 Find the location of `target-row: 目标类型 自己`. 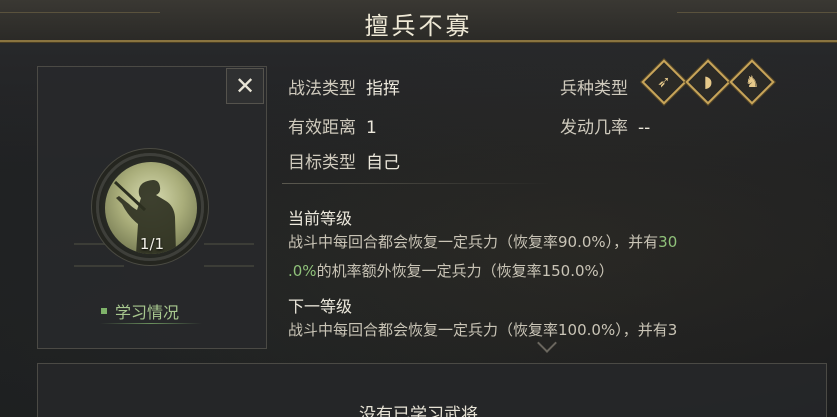

target-row: 目标类型 自己 is located at coordinates (344, 160).